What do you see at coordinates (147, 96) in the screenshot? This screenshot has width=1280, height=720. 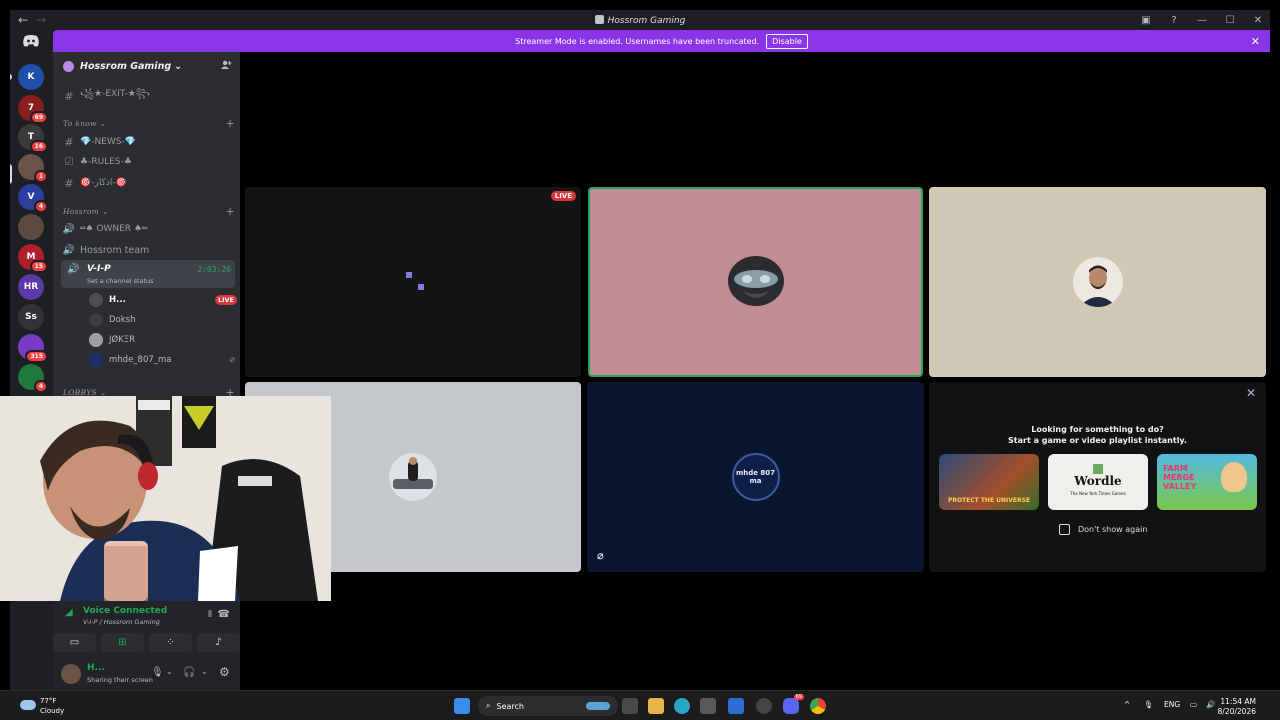 I see `channel-exit: # ꧁★-EXIT-★꧂` at bounding box center [147, 96].